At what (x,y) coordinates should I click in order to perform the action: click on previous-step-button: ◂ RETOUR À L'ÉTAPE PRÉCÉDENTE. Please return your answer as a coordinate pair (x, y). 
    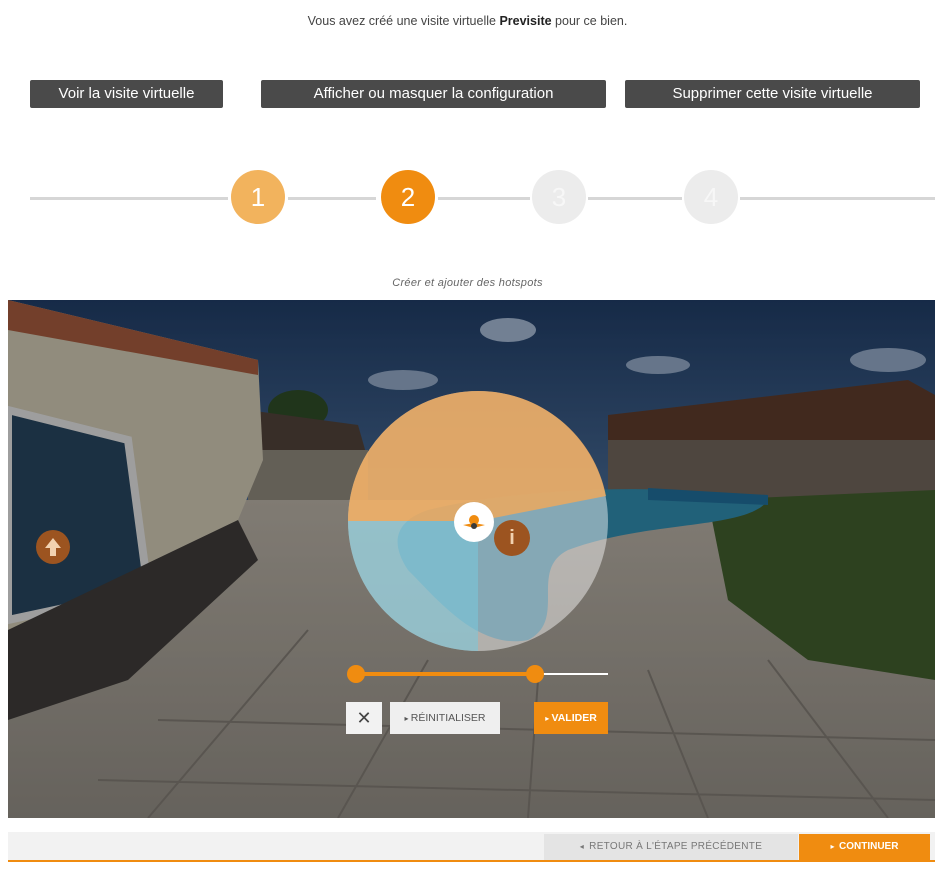
    Looking at the image, I should click on (671, 847).